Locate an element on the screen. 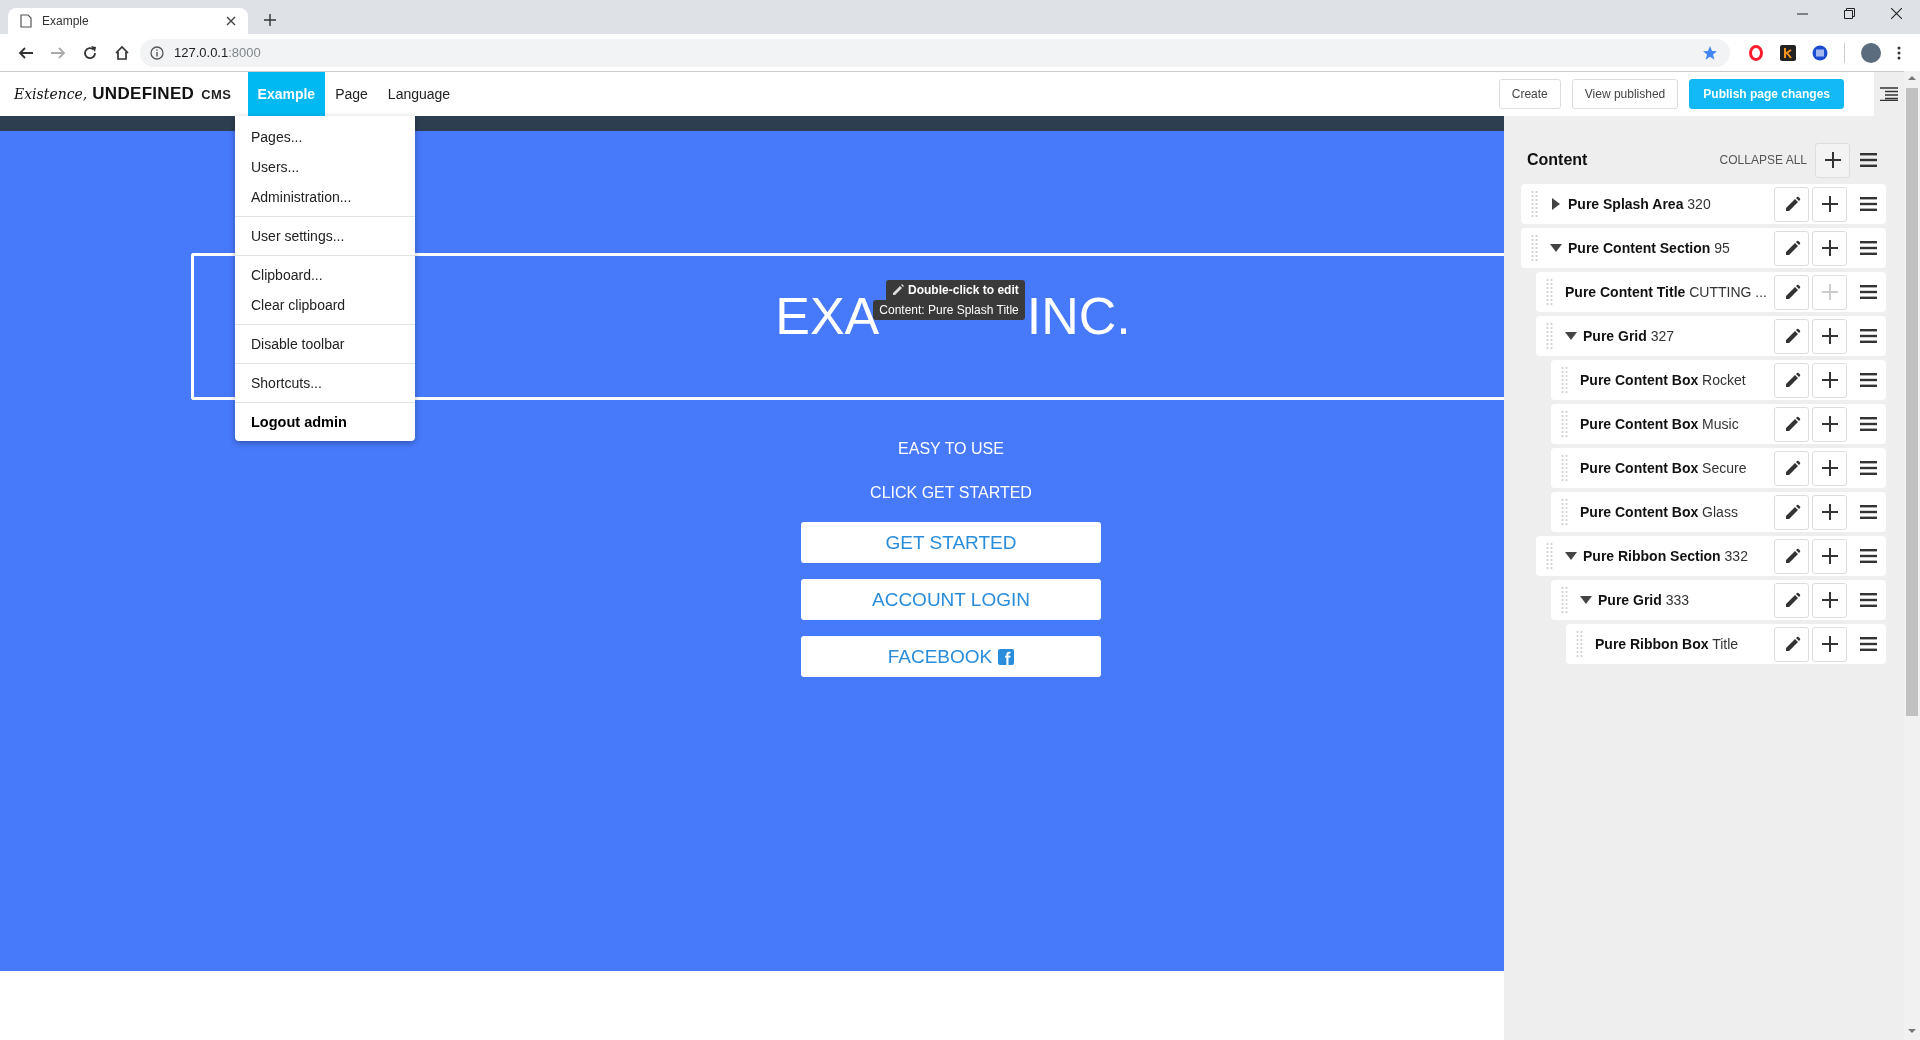 This screenshot has height=1040, width=1920. stripes-icon is located at coordinates (1820, 52).